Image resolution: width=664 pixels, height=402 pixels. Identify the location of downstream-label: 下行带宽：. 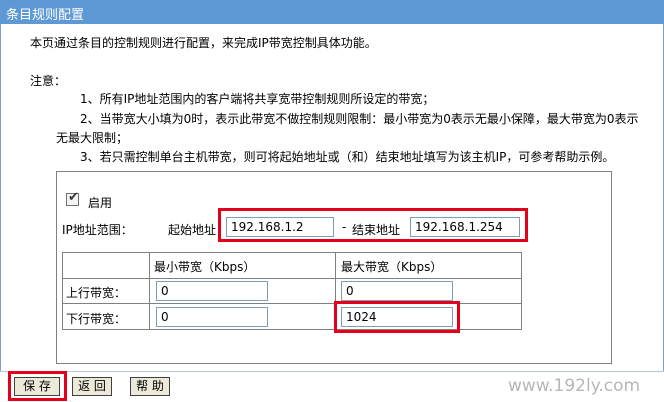
(96, 319).